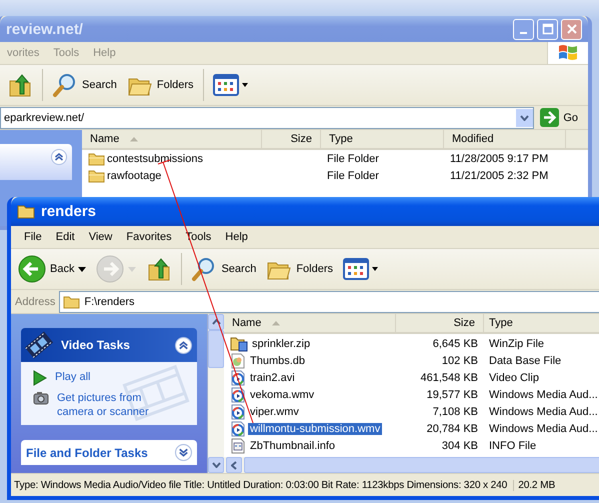  Describe the element at coordinates (45, 29) in the screenshot. I see `window-title: review.net/` at that location.